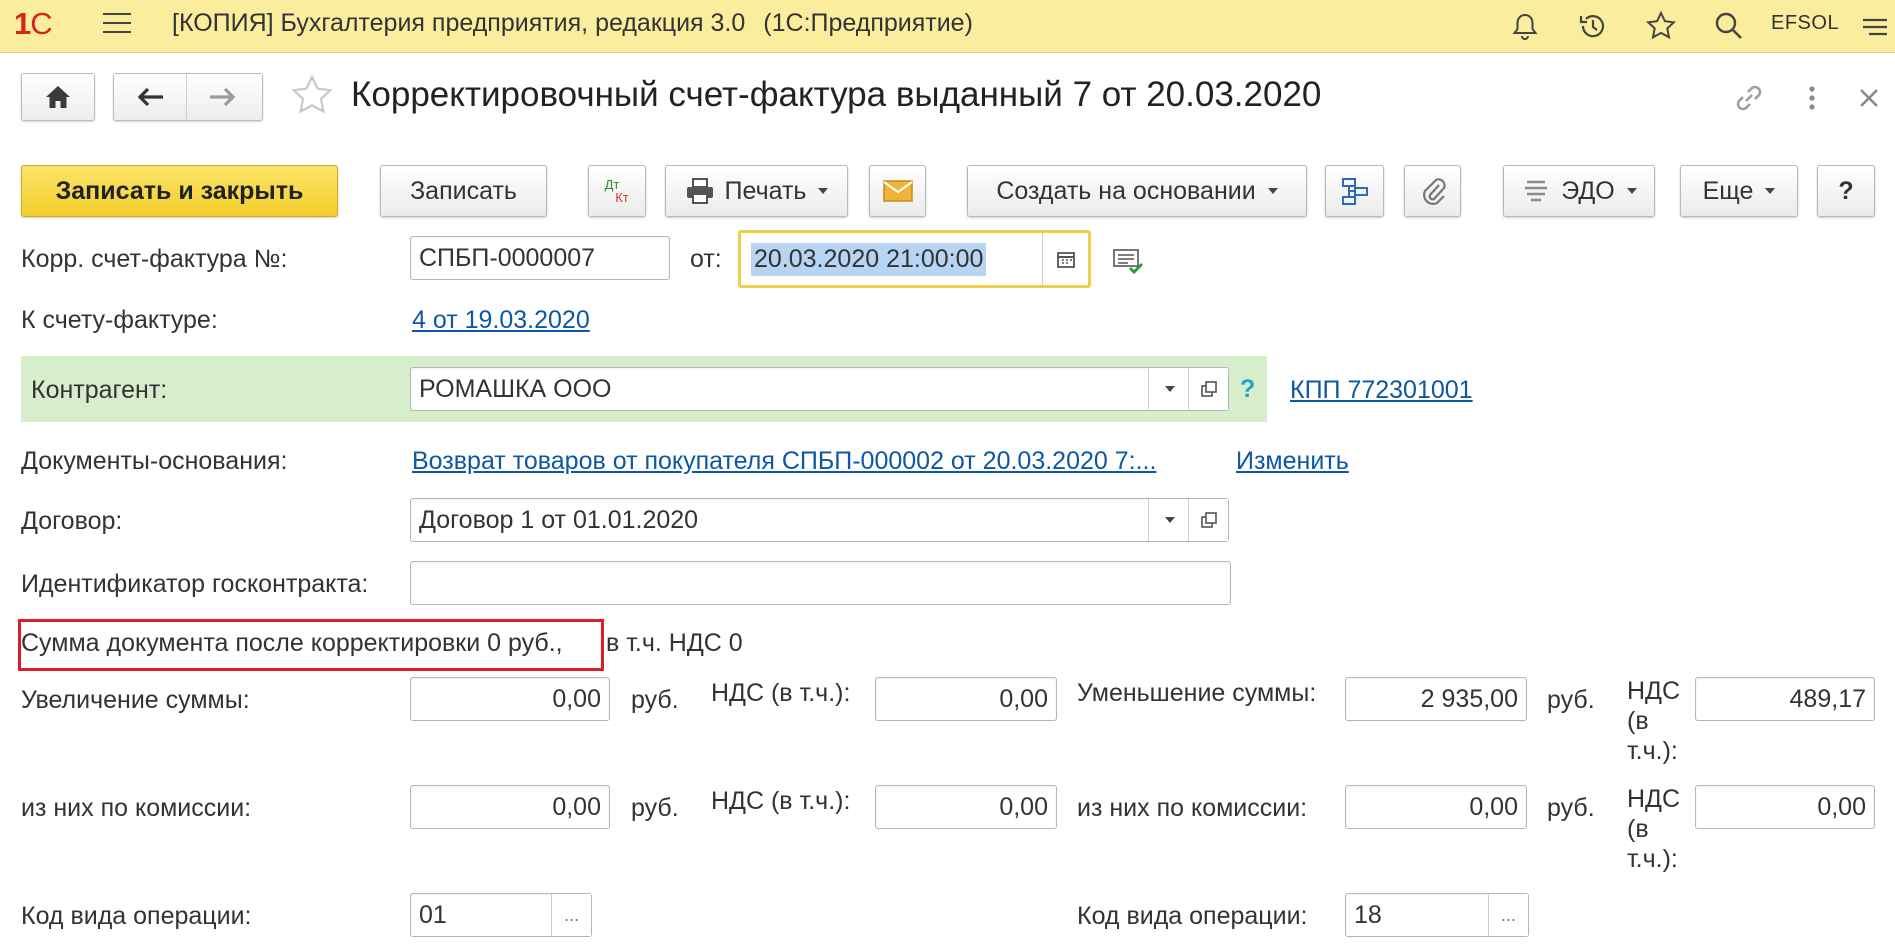 The width and height of the screenshot is (1895, 950). What do you see at coordinates (1785, 699) in the screenshot?
I see `decrease-vat-field: 489,17` at bounding box center [1785, 699].